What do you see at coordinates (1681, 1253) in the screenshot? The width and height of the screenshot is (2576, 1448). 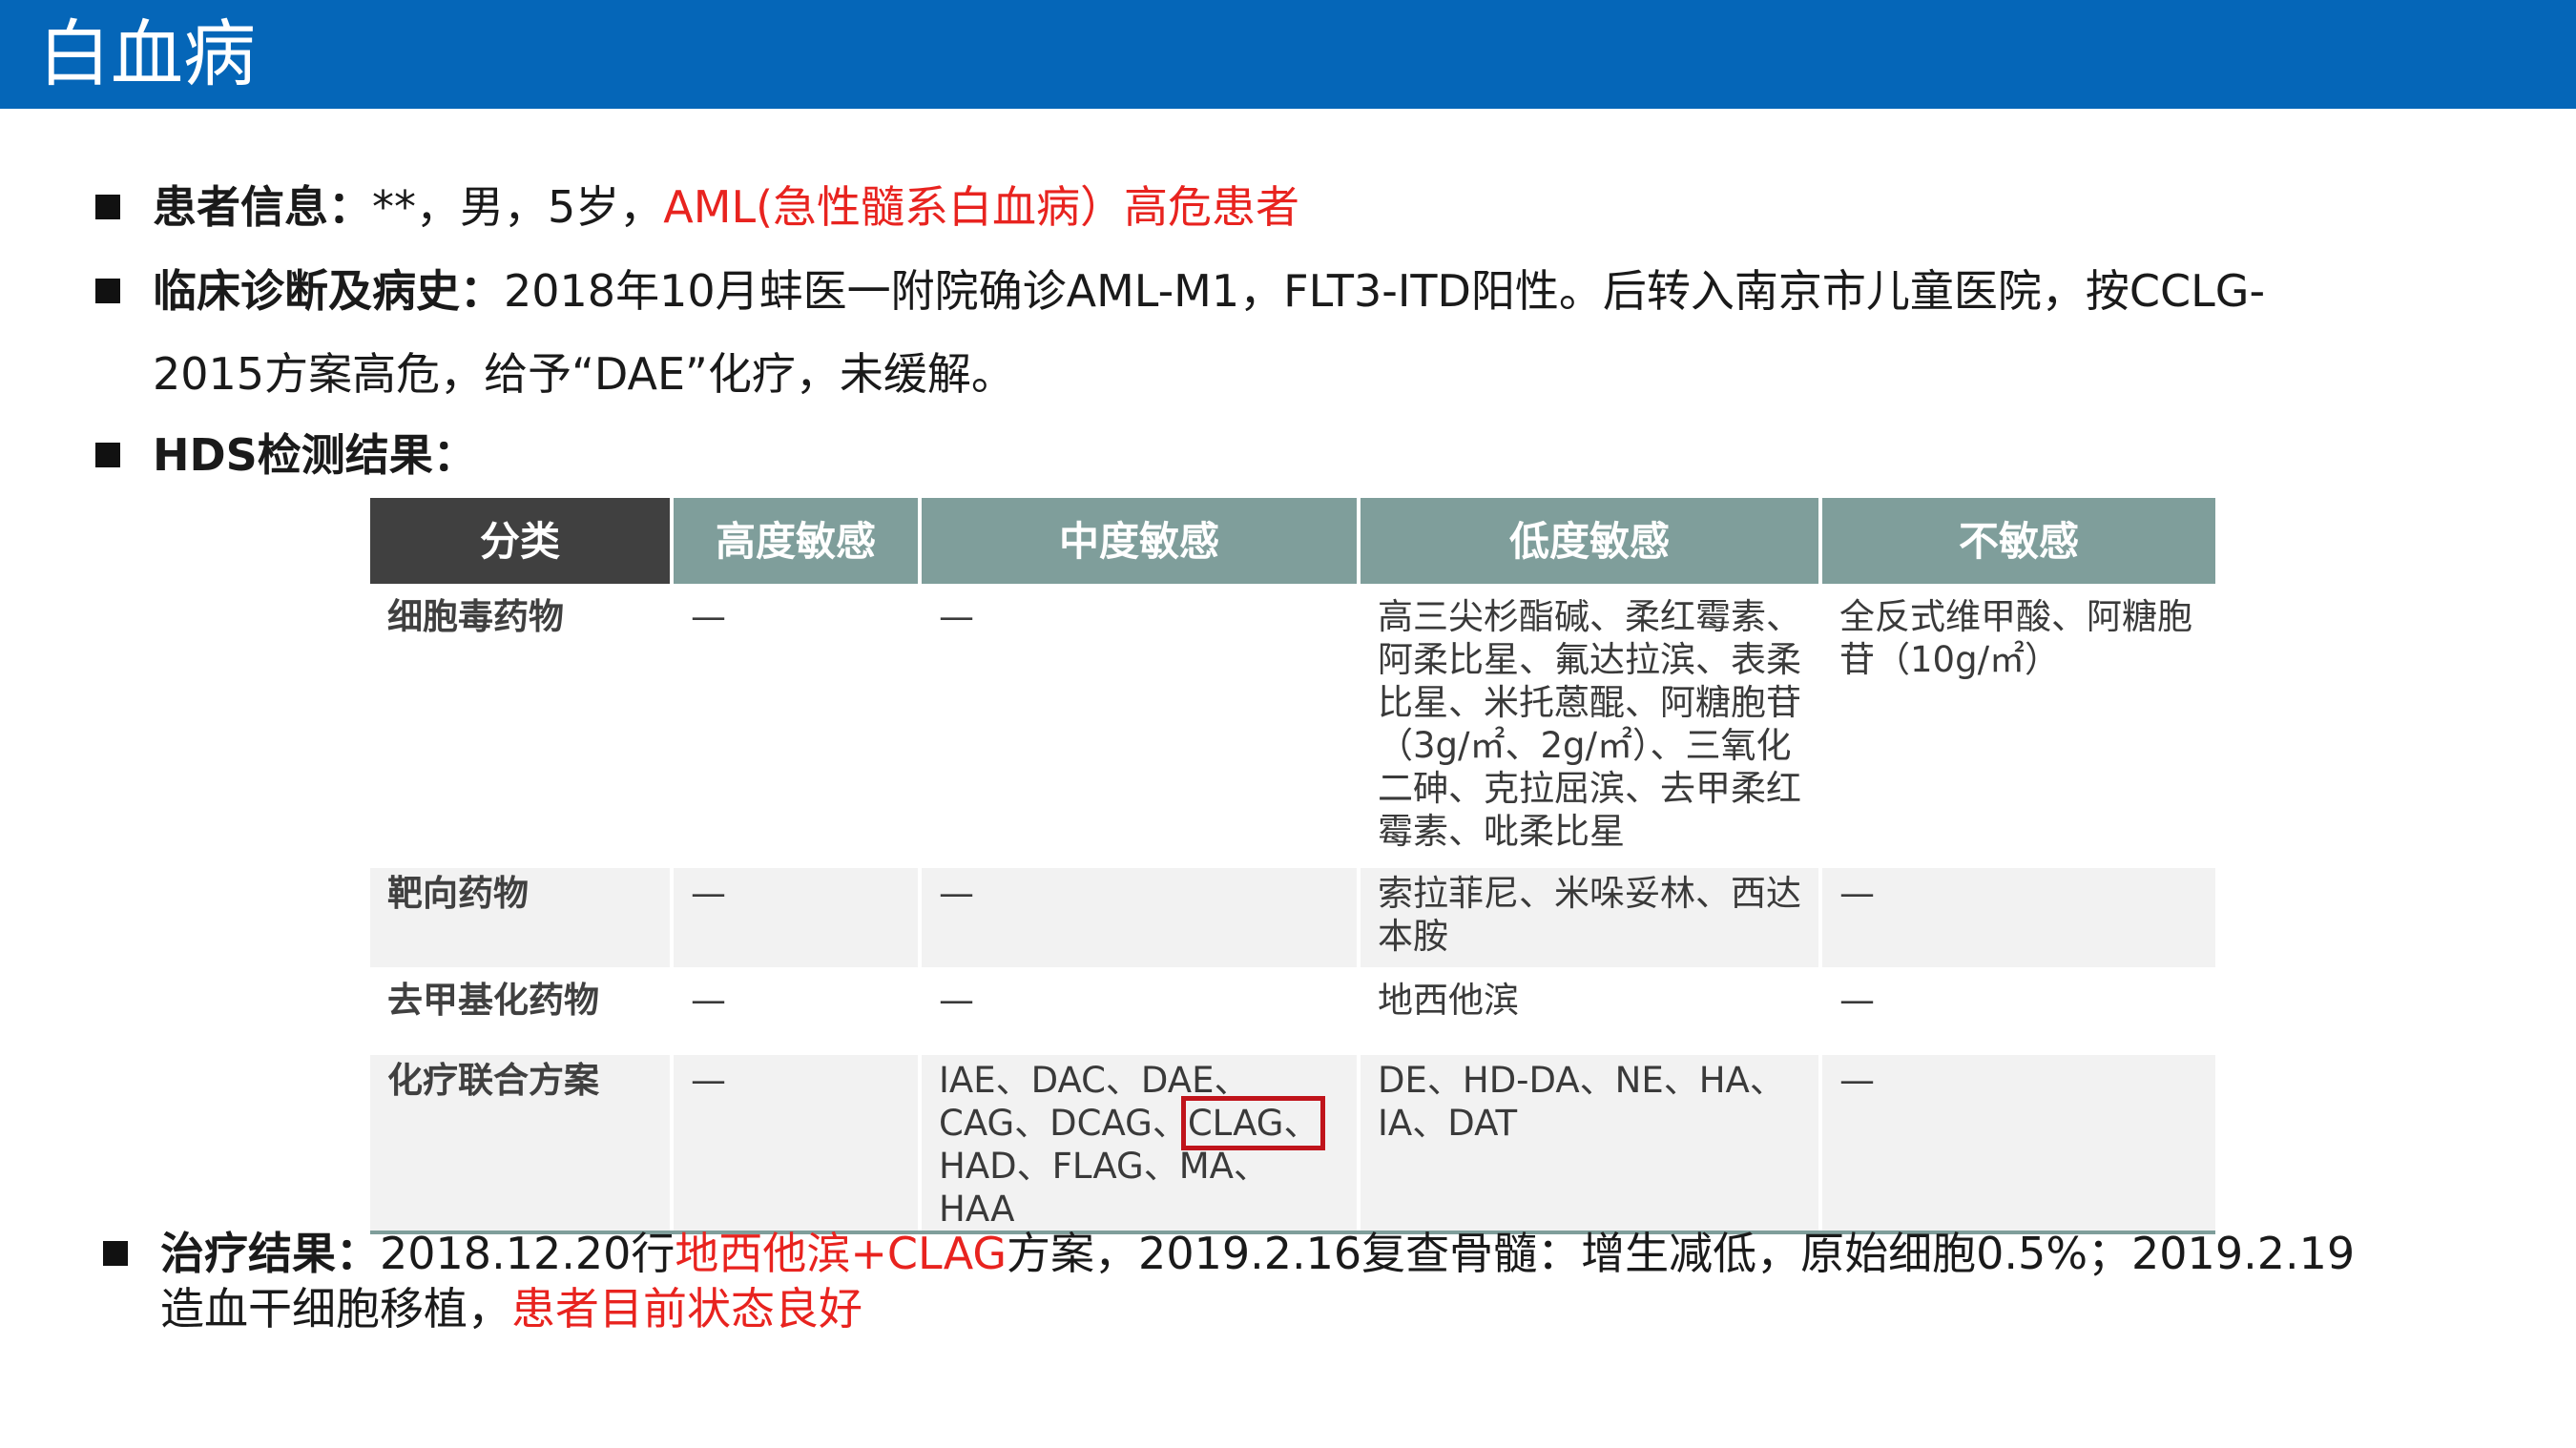 I see `result-text-continued: 方案，2019.2.16复查骨髓：增生减低，原始细胞0.5%；2019.2.19` at bounding box center [1681, 1253].